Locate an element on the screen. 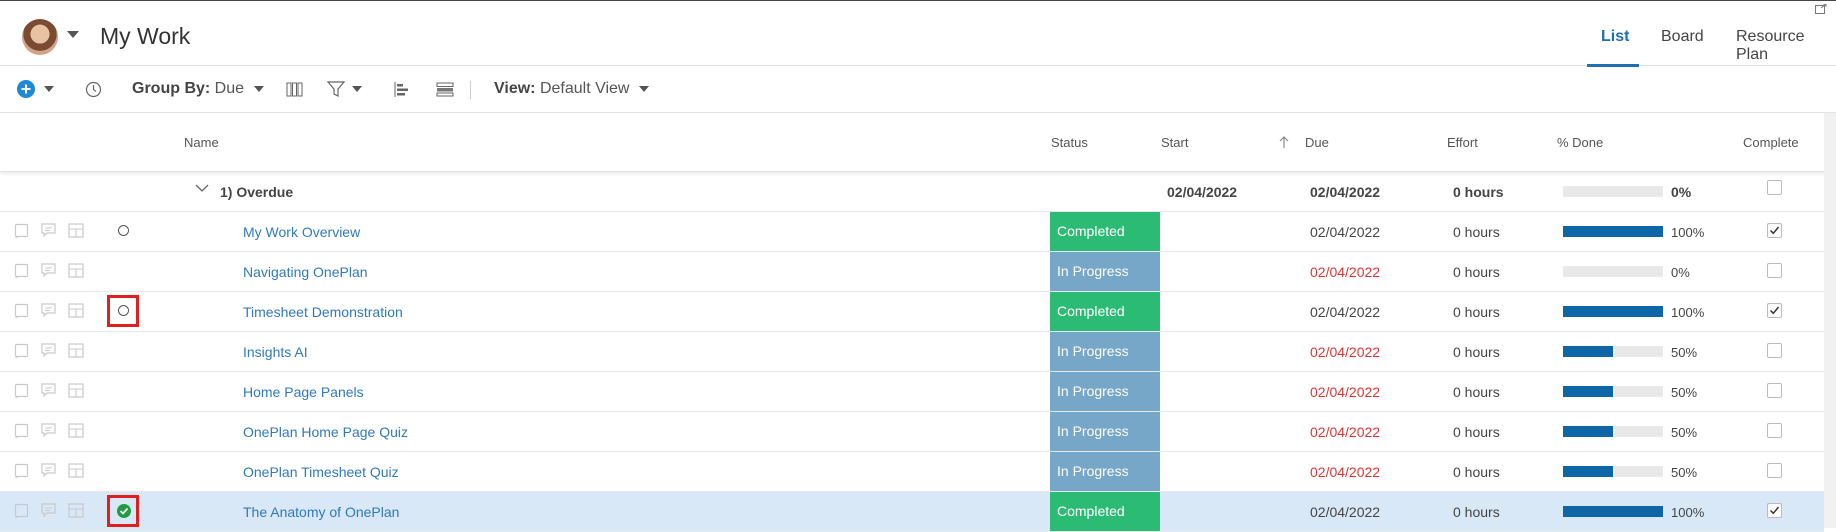 The height and width of the screenshot is (532, 1836). clock-icon is located at coordinates (93, 89).